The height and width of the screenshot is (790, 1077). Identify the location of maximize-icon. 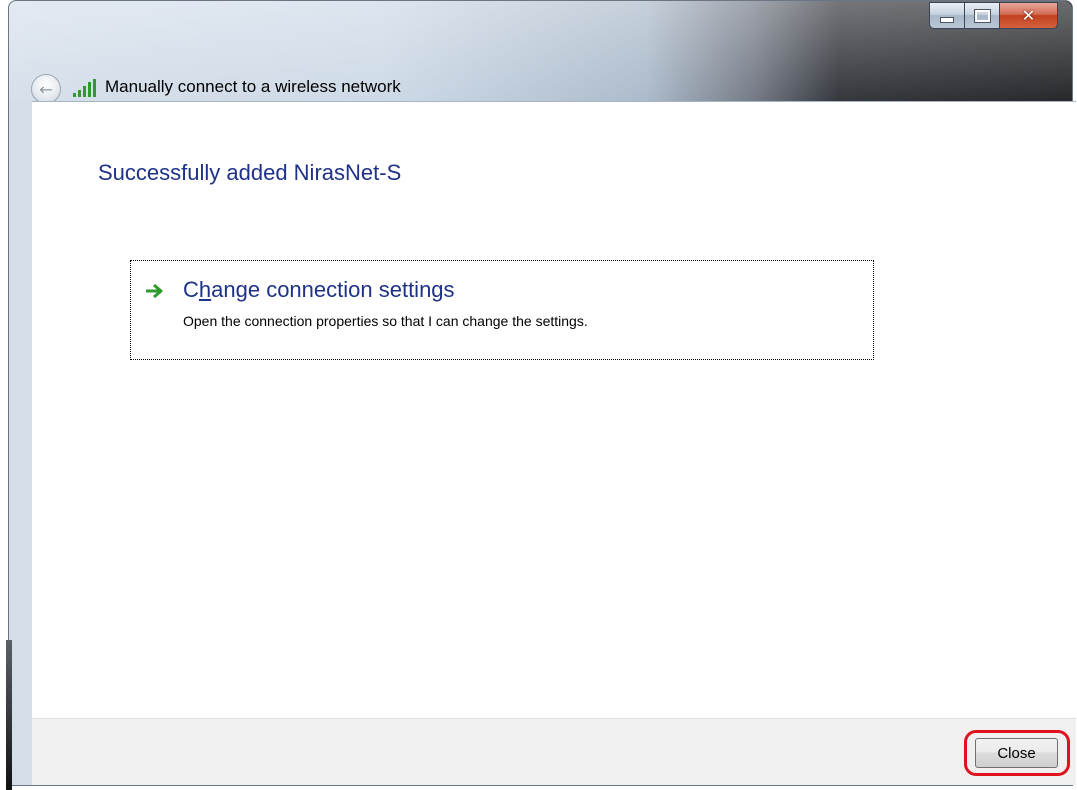
(982, 15).